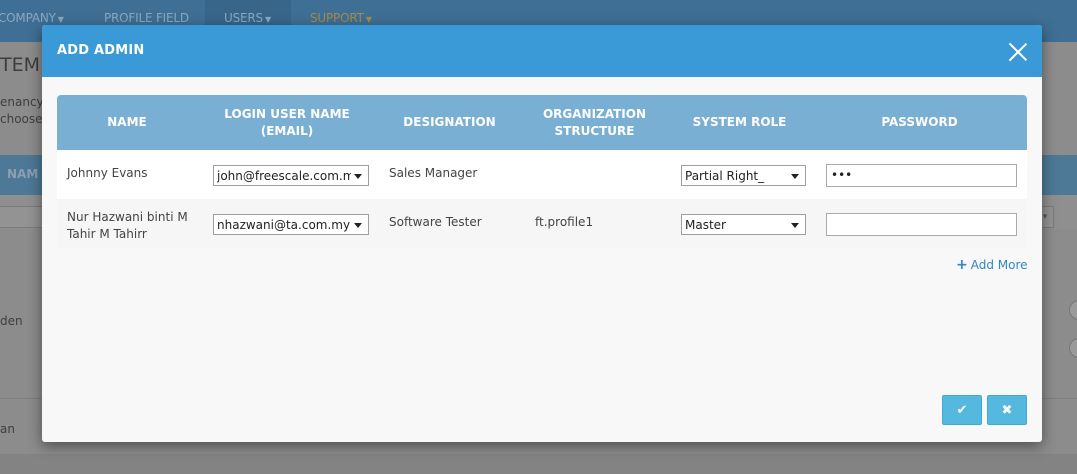 The height and width of the screenshot is (474, 1077). I want to click on background-description: choose, so click(21, 119).